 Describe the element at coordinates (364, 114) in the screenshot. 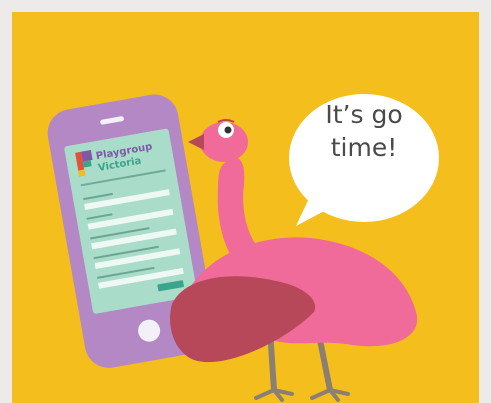

I see `speech-line-1: It’s go` at that location.